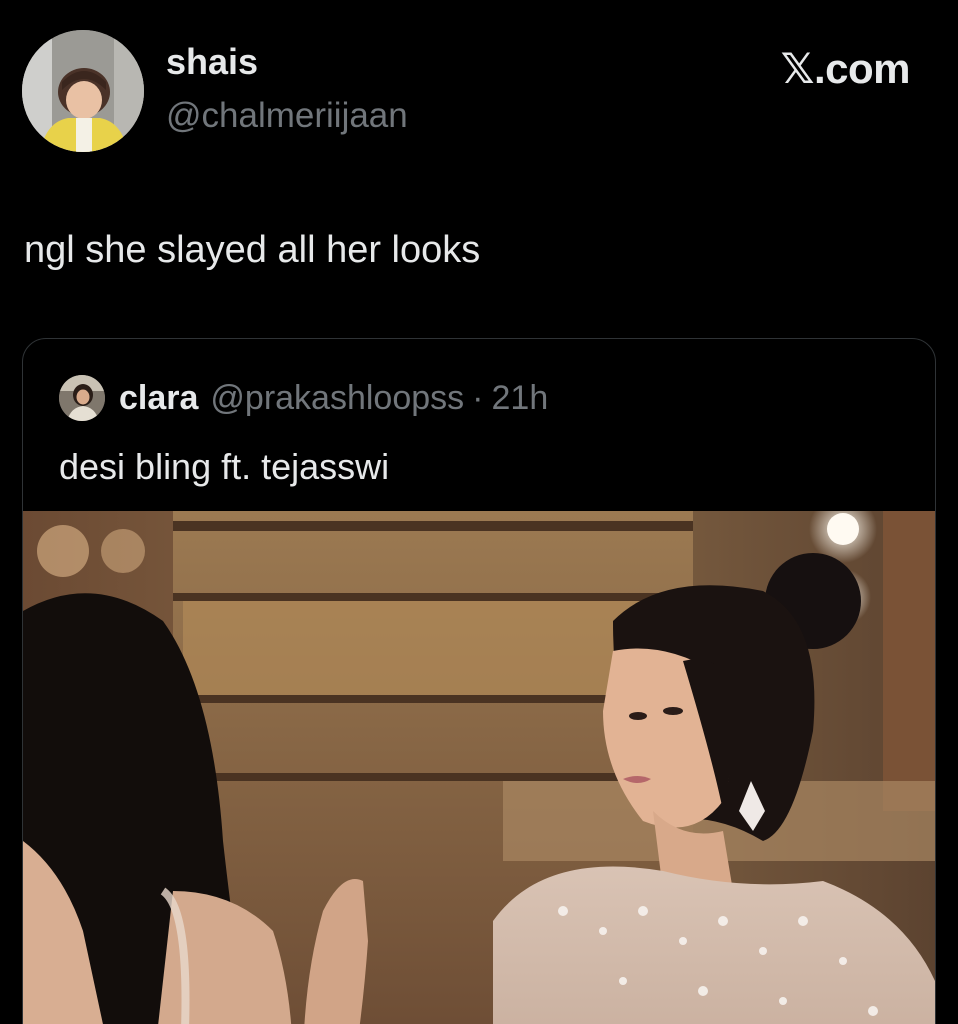 This screenshot has width=958, height=1024. Describe the element at coordinates (158, 398) in the screenshot. I see `quoted-author-display-name: clara` at that location.